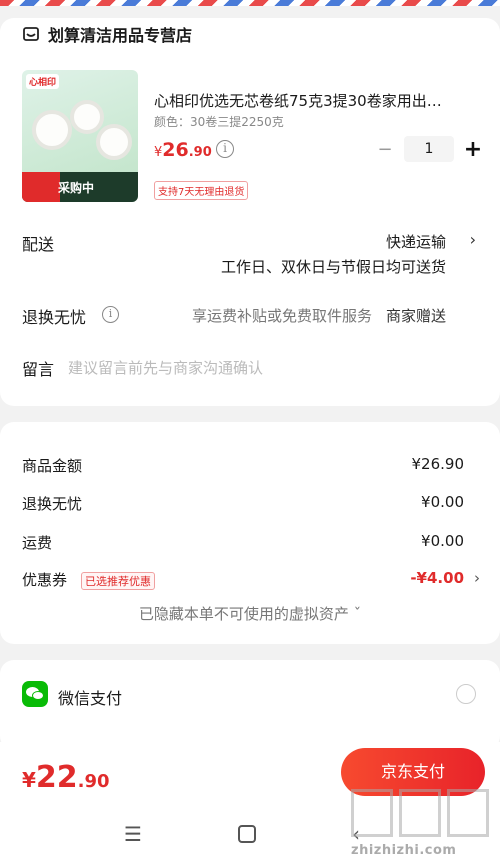 The height and width of the screenshot is (865, 500). I want to click on product-spec: 颜色：30卷三提2250克, so click(219, 122).